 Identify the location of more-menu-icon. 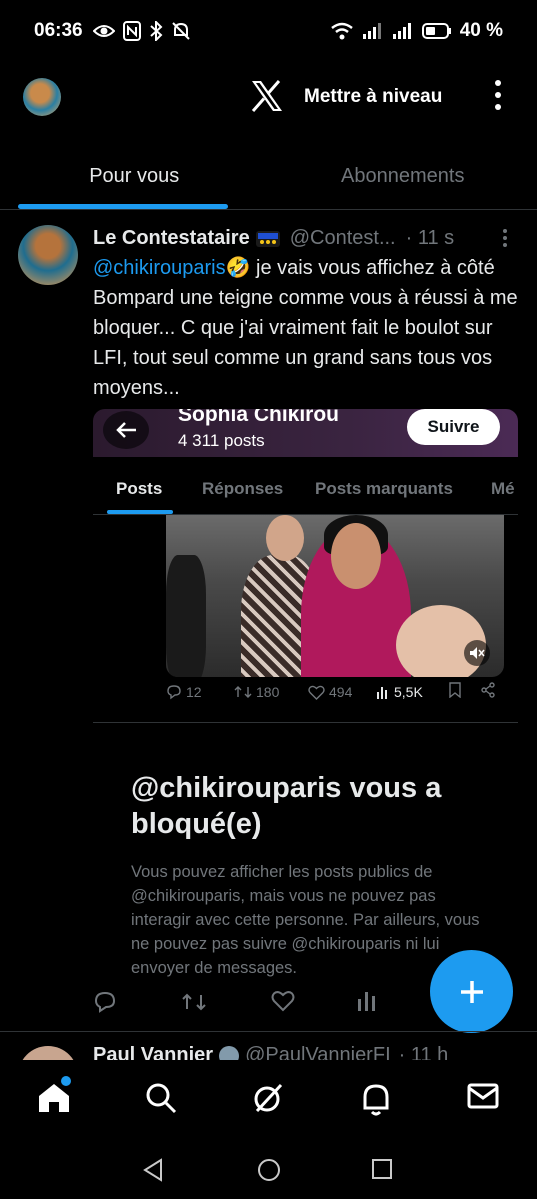
(498, 95).